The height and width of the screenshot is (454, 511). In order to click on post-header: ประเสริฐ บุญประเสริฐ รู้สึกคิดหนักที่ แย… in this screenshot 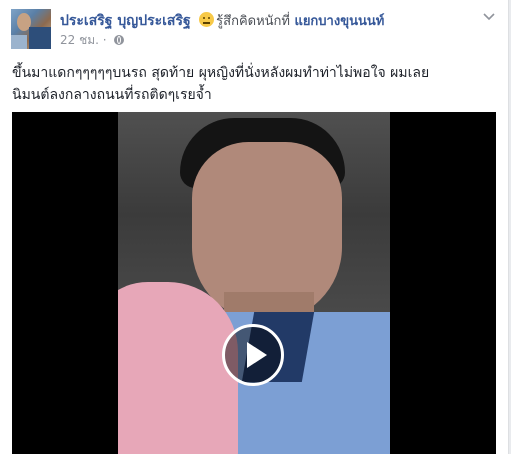, I will do `click(270, 21)`.